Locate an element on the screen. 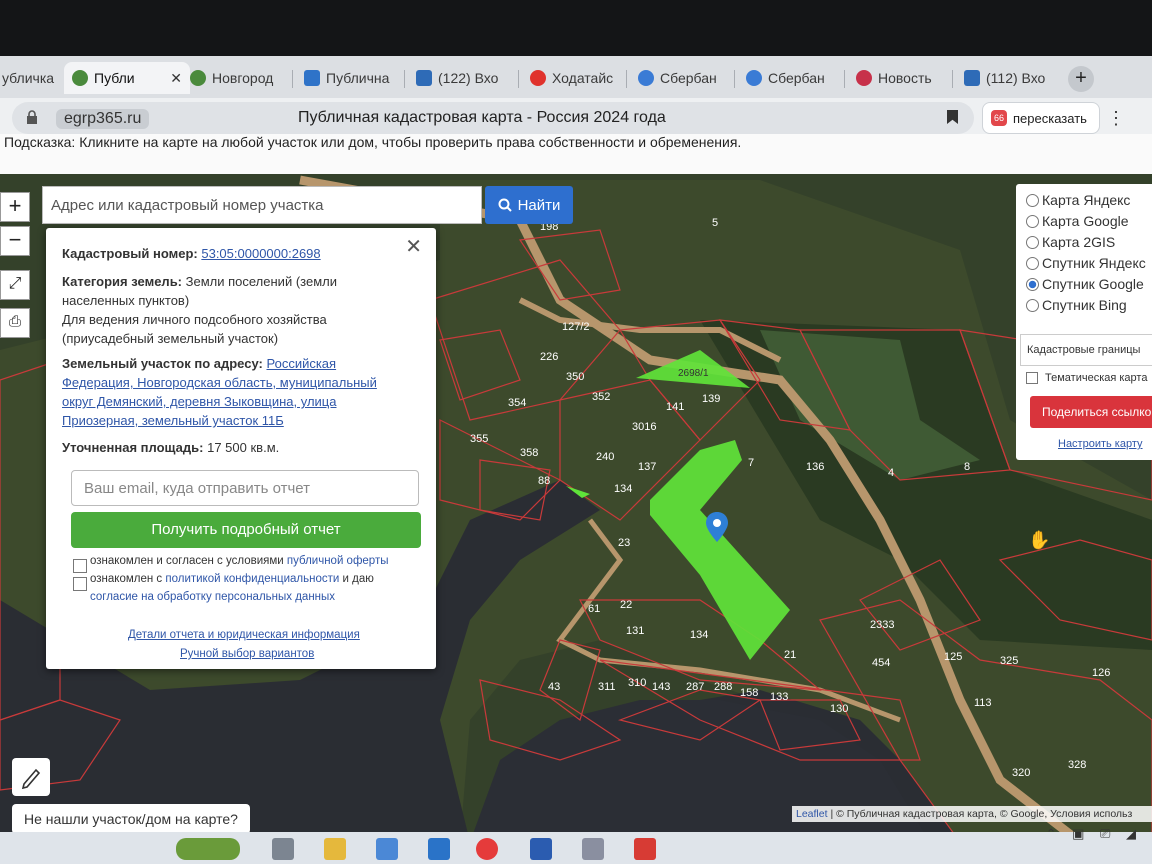 The width and height of the screenshot is (1152, 864). cadastral-number-row: Кадастровый номер: 53:05:0000000:2698 is located at coordinates (191, 253).